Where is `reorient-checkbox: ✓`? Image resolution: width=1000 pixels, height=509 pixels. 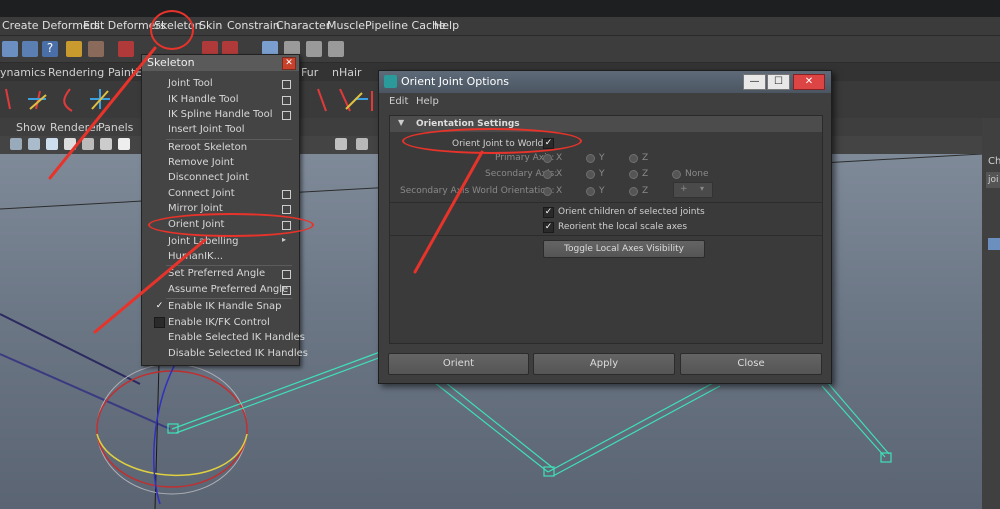 reorient-checkbox: ✓ is located at coordinates (548, 227).